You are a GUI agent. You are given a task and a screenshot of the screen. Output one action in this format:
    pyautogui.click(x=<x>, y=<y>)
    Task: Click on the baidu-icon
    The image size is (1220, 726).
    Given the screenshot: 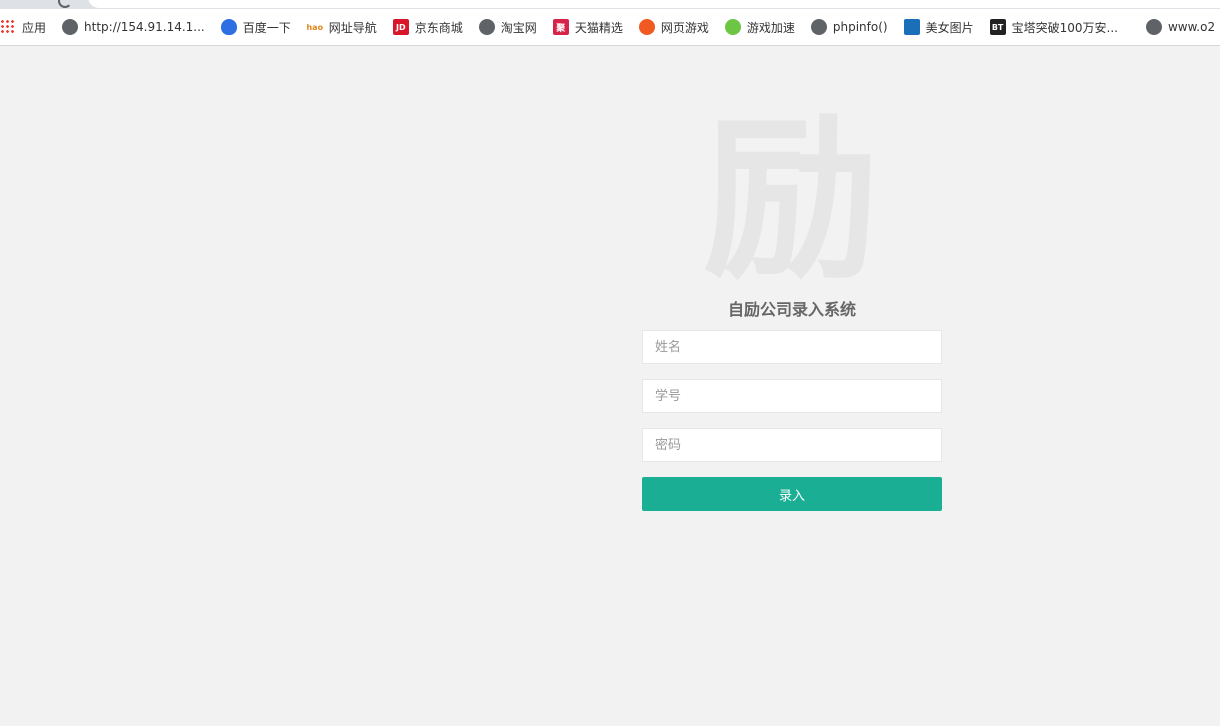 What is the action you would take?
    pyautogui.click(x=228, y=27)
    